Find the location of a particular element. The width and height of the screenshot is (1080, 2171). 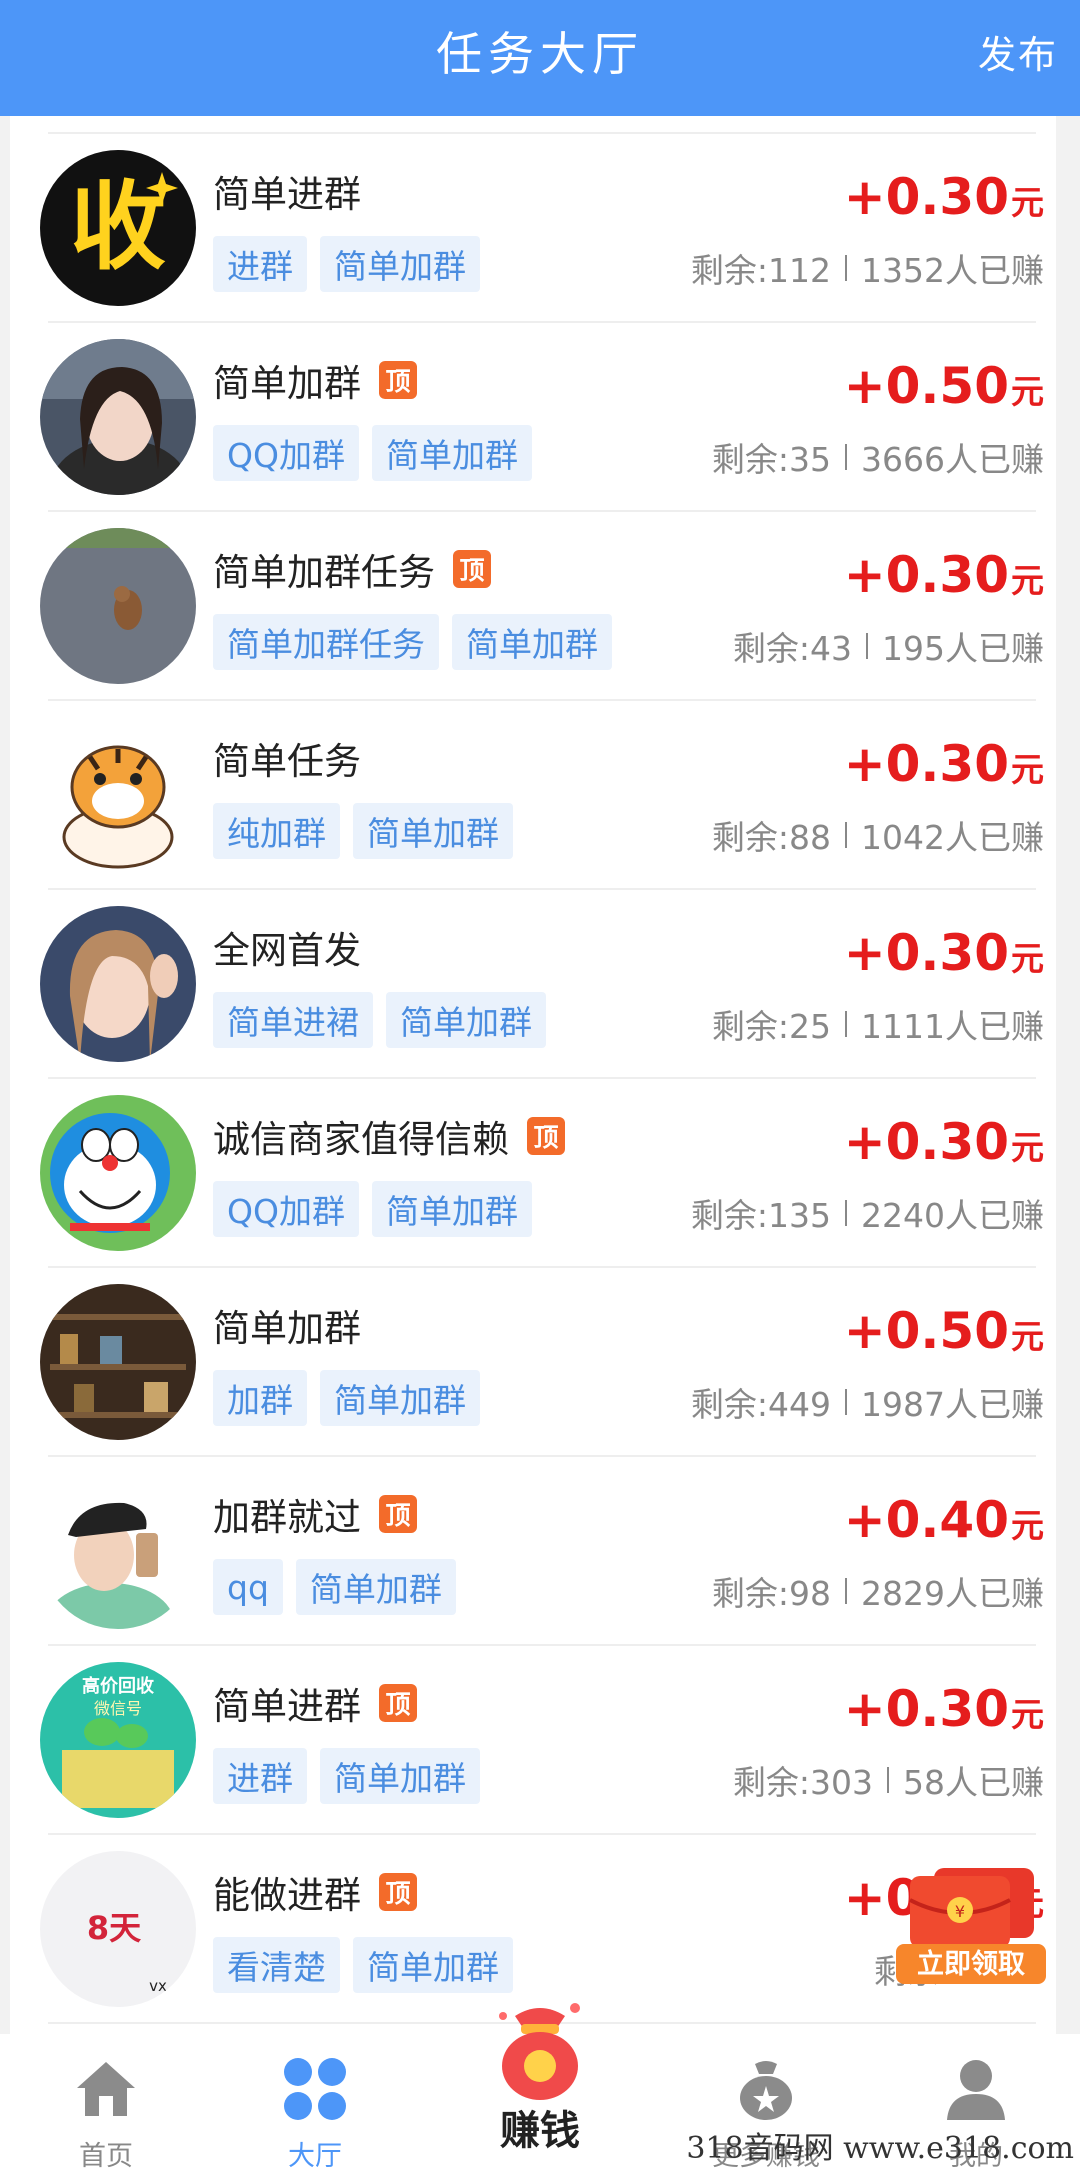

task-name: 简单加群任务 is located at coordinates (324, 572).